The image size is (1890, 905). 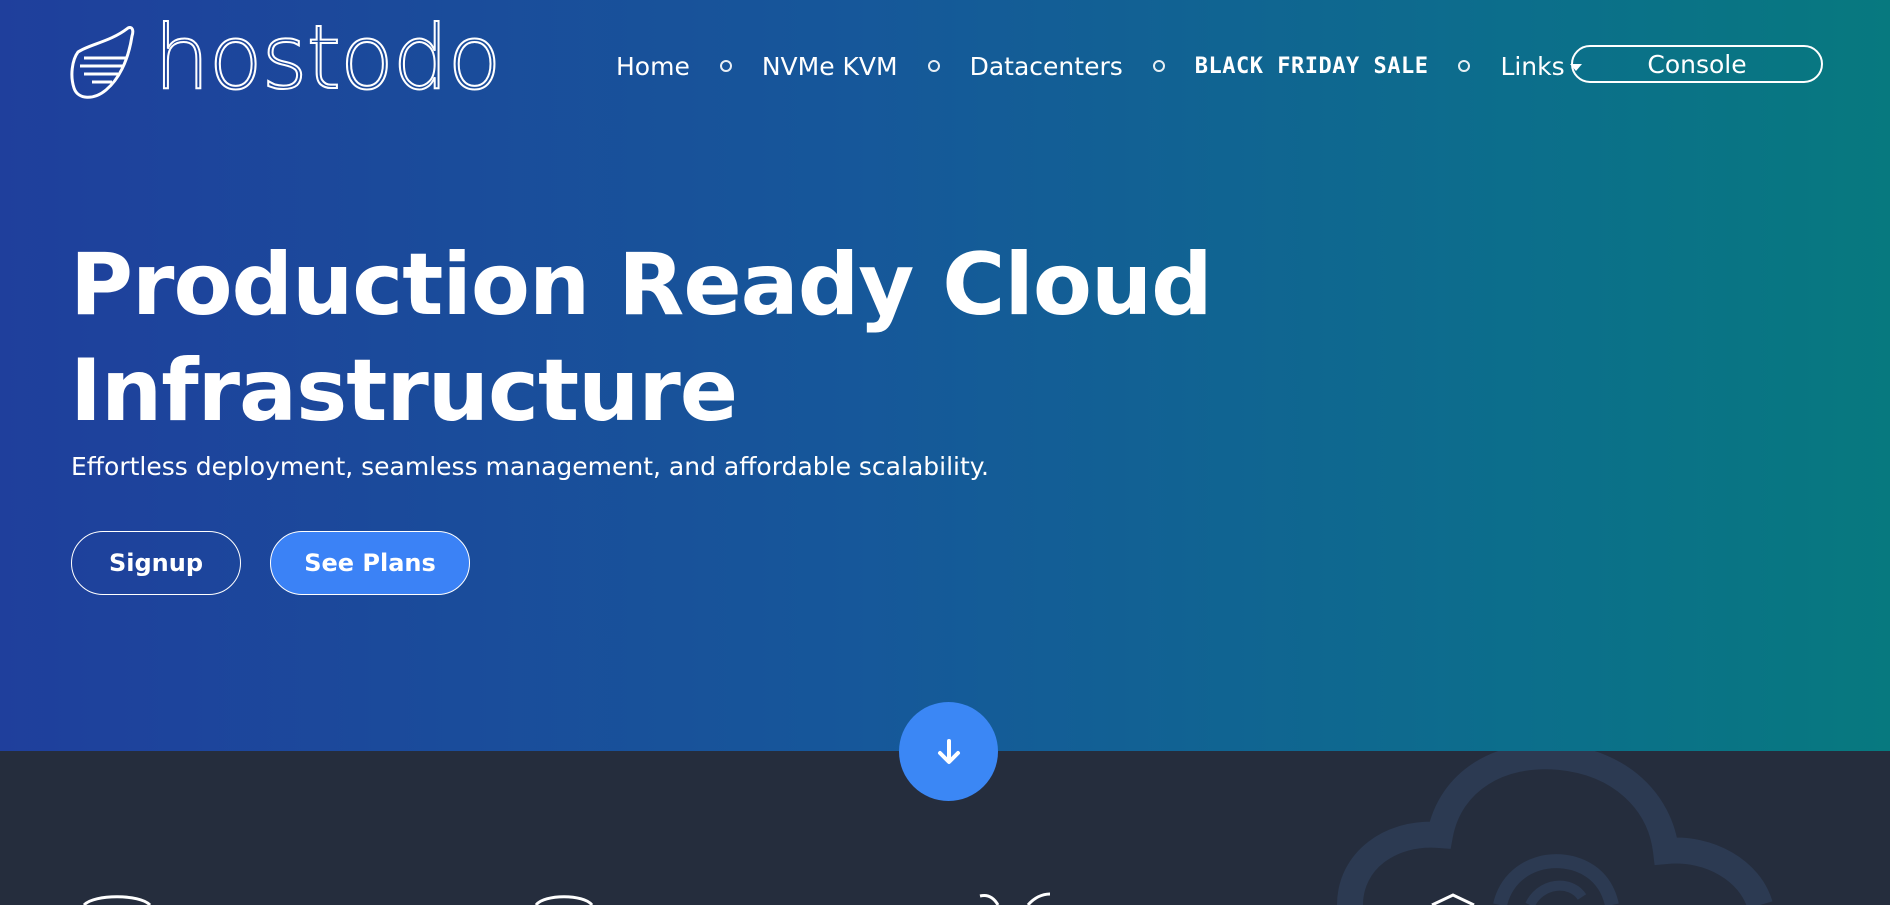 What do you see at coordinates (641, 285) in the screenshot?
I see `hero-title-line-1: Production Ready Cloud` at bounding box center [641, 285].